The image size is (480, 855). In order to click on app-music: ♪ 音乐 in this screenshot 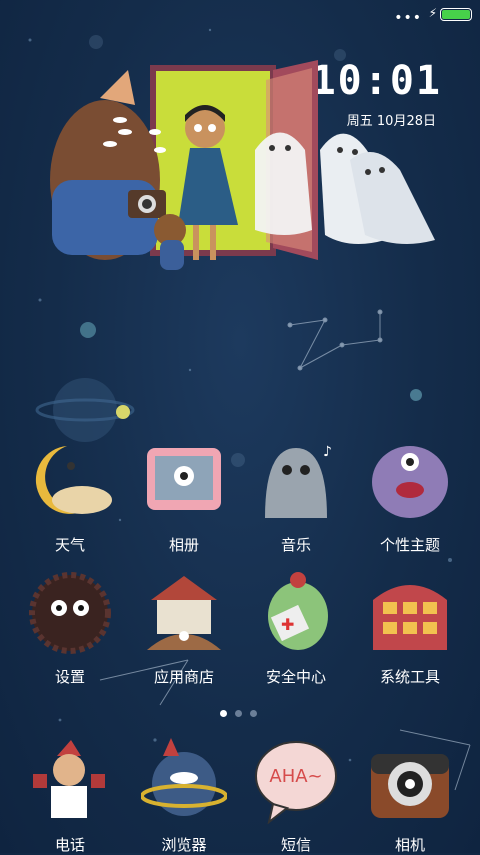, I will do `click(296, 496)`.